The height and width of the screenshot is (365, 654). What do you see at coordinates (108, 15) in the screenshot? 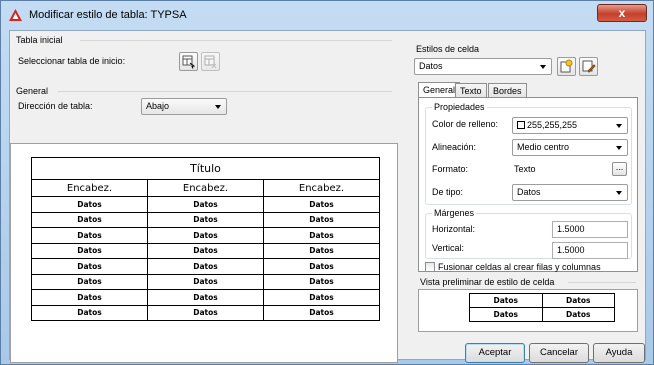
I see `window-title: Modificar estilo de tabla: TYPSA` at bounding box center [108, 15].